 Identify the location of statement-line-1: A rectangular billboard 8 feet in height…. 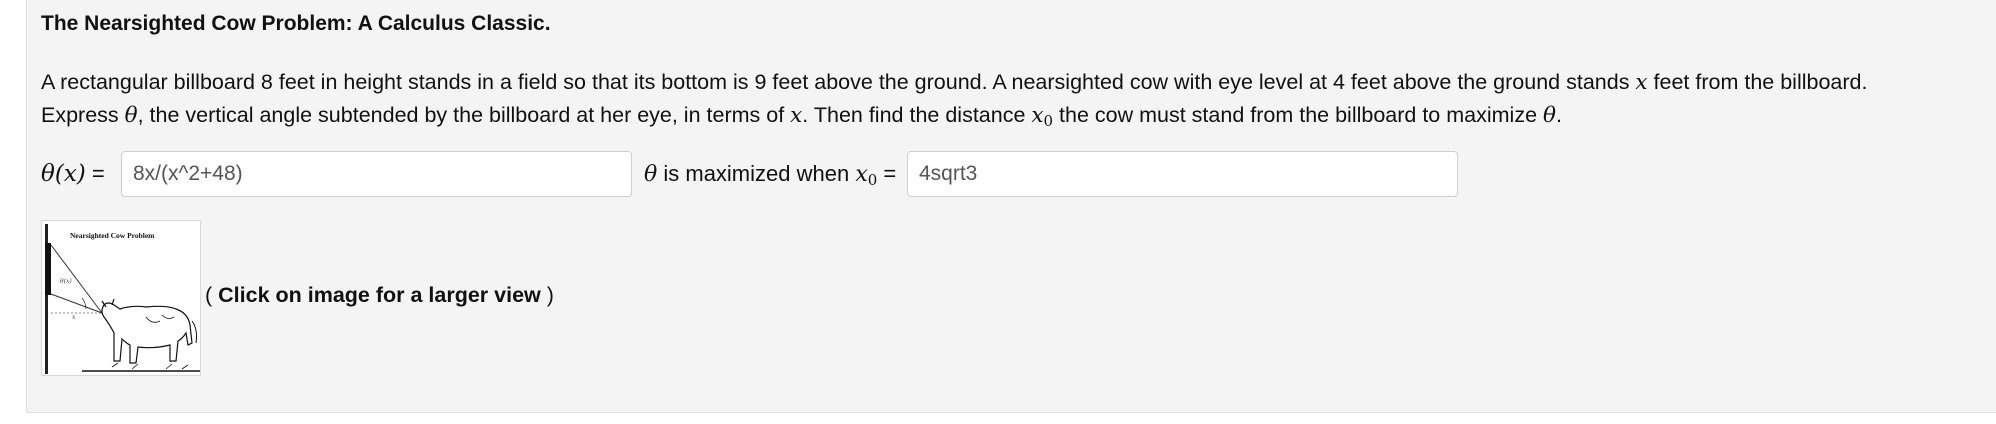
(1013, 82).